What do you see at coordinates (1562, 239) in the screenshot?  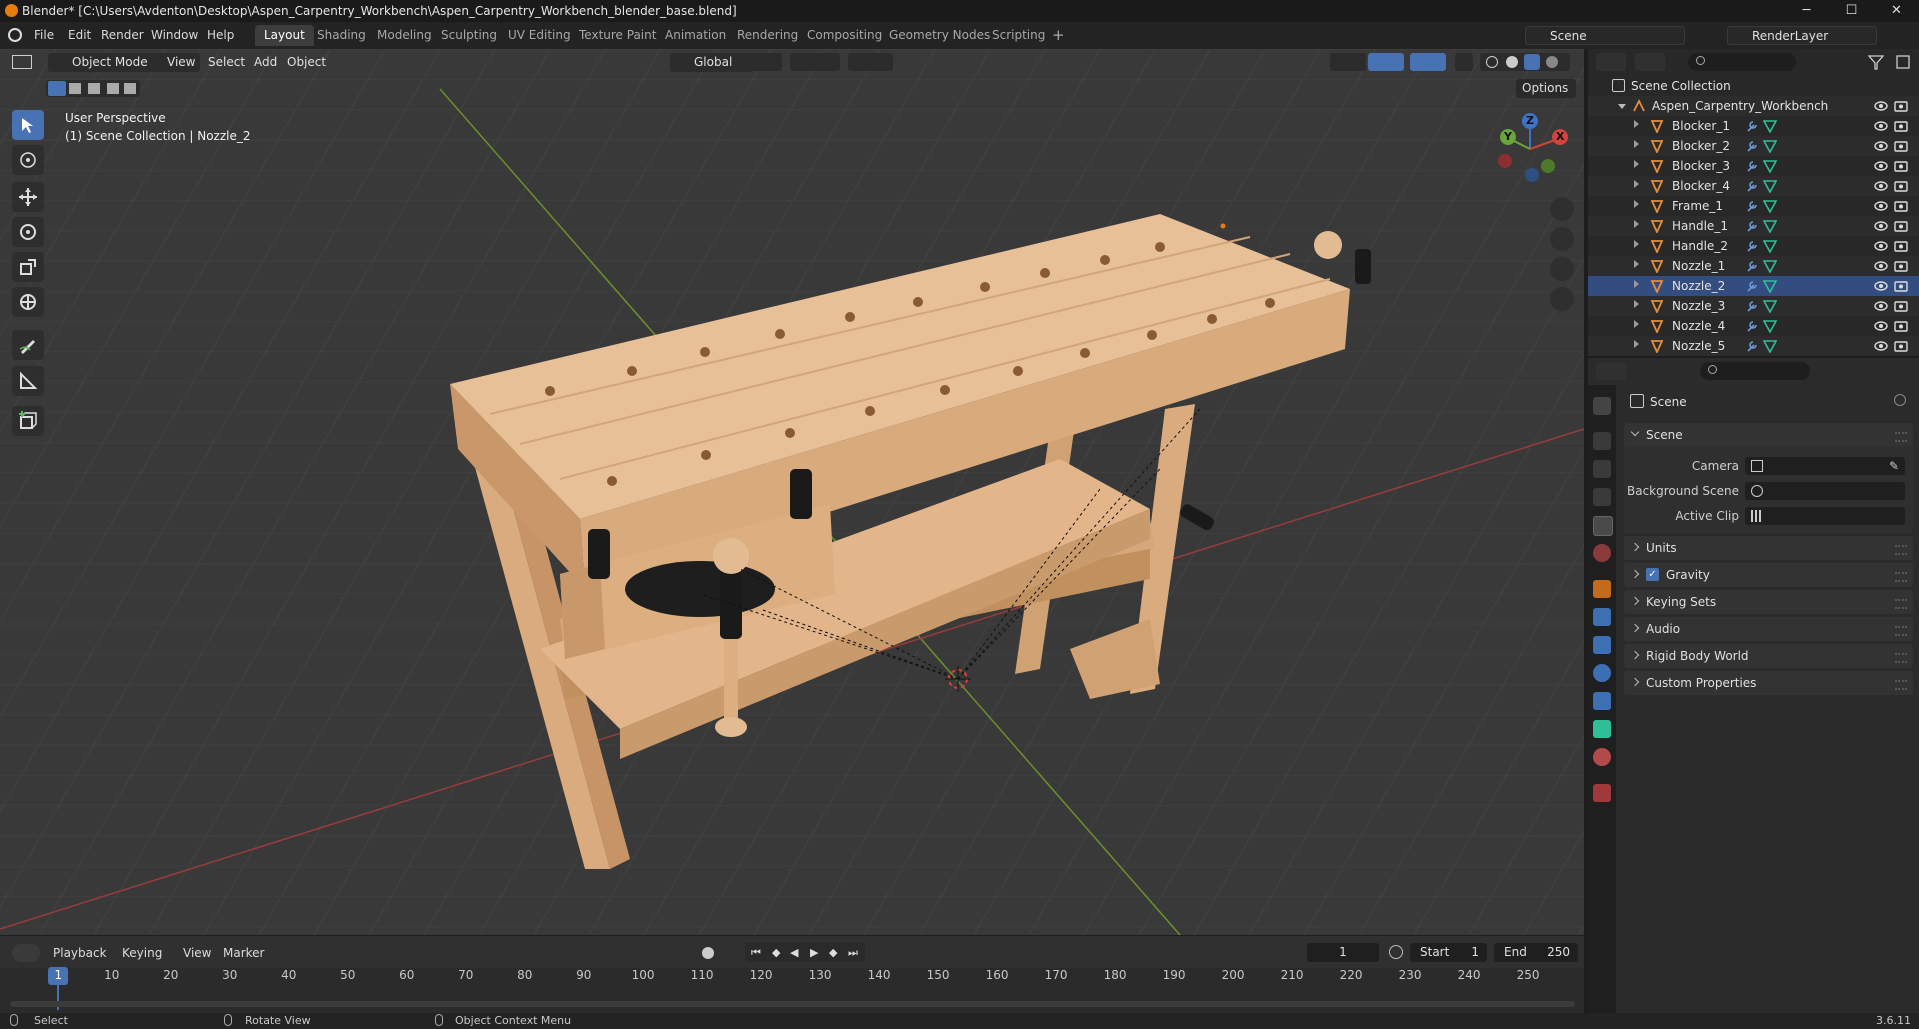 I see `pan-hand-icon` at bounding box center [1562, 239].